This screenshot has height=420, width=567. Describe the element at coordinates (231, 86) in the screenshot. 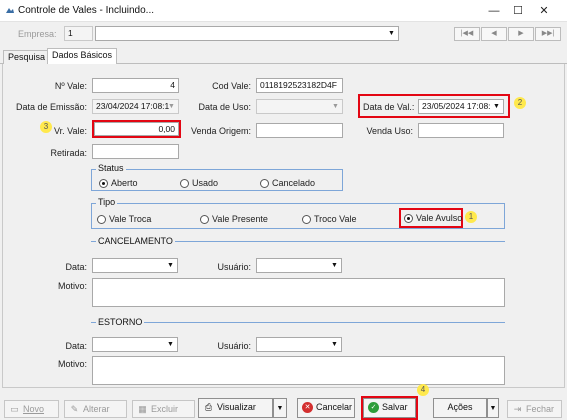

I see `codvale-label: Cod Vale:` at that location.